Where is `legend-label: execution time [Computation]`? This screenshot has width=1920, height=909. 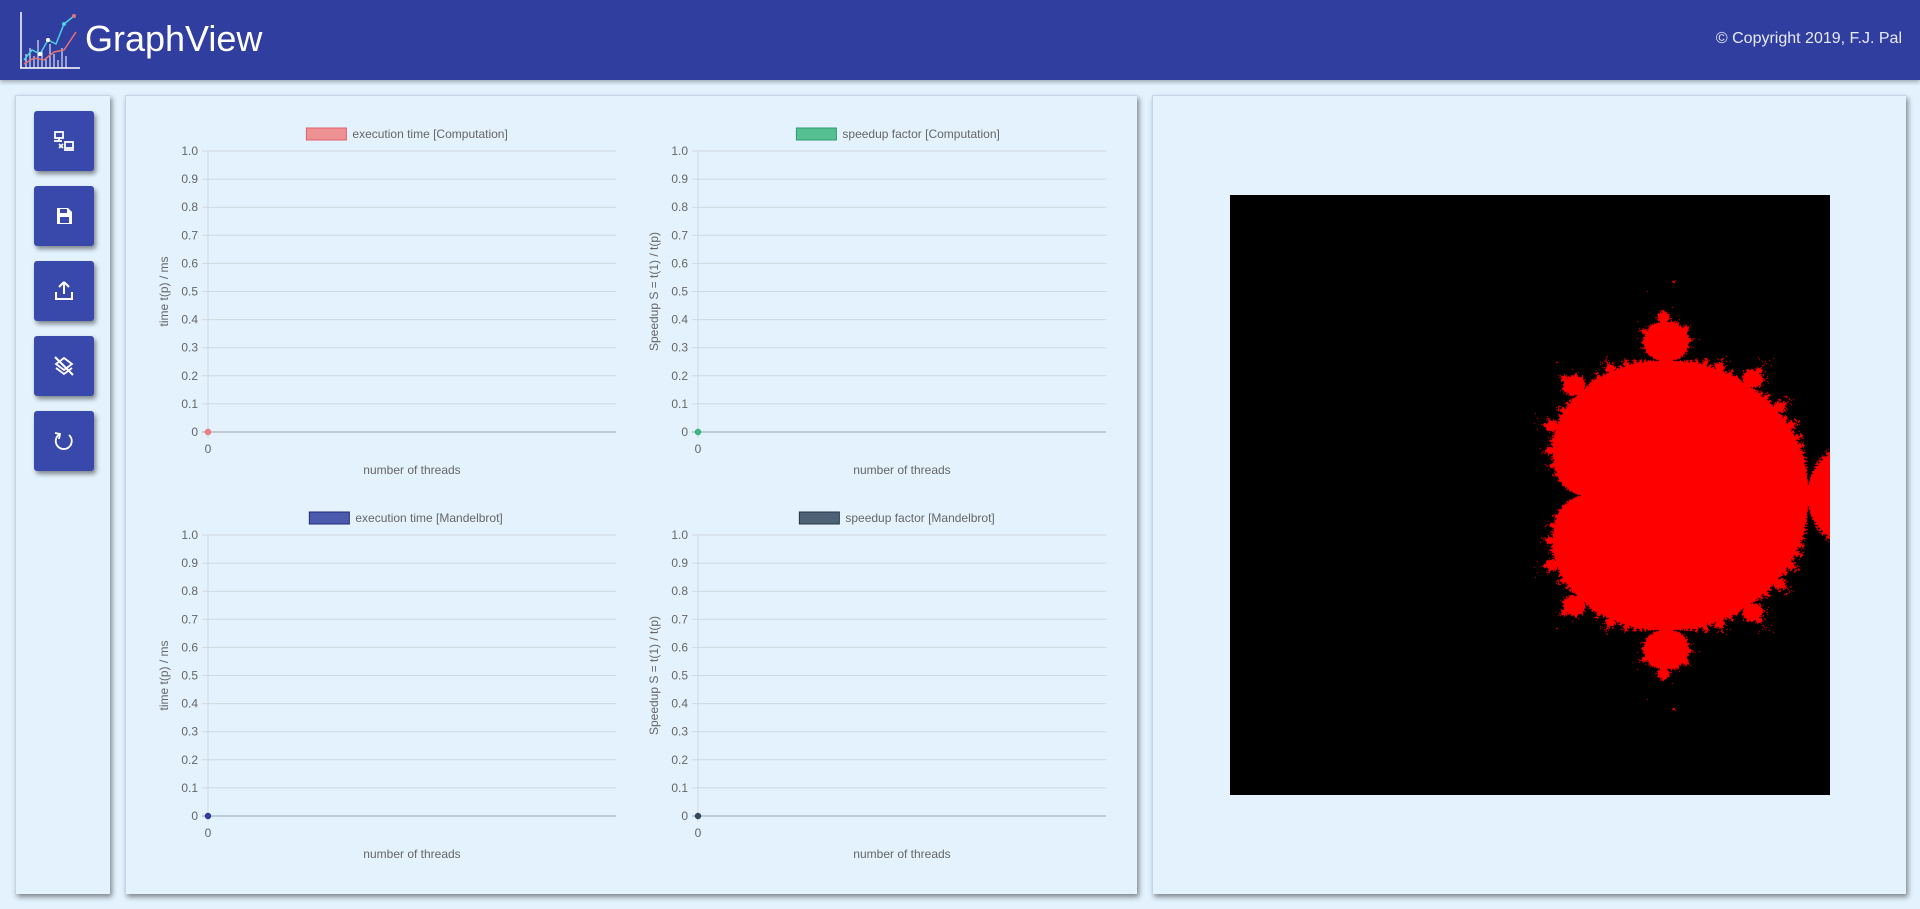
legend-label: execution time [Computation] is located at coordinates (429, 134).